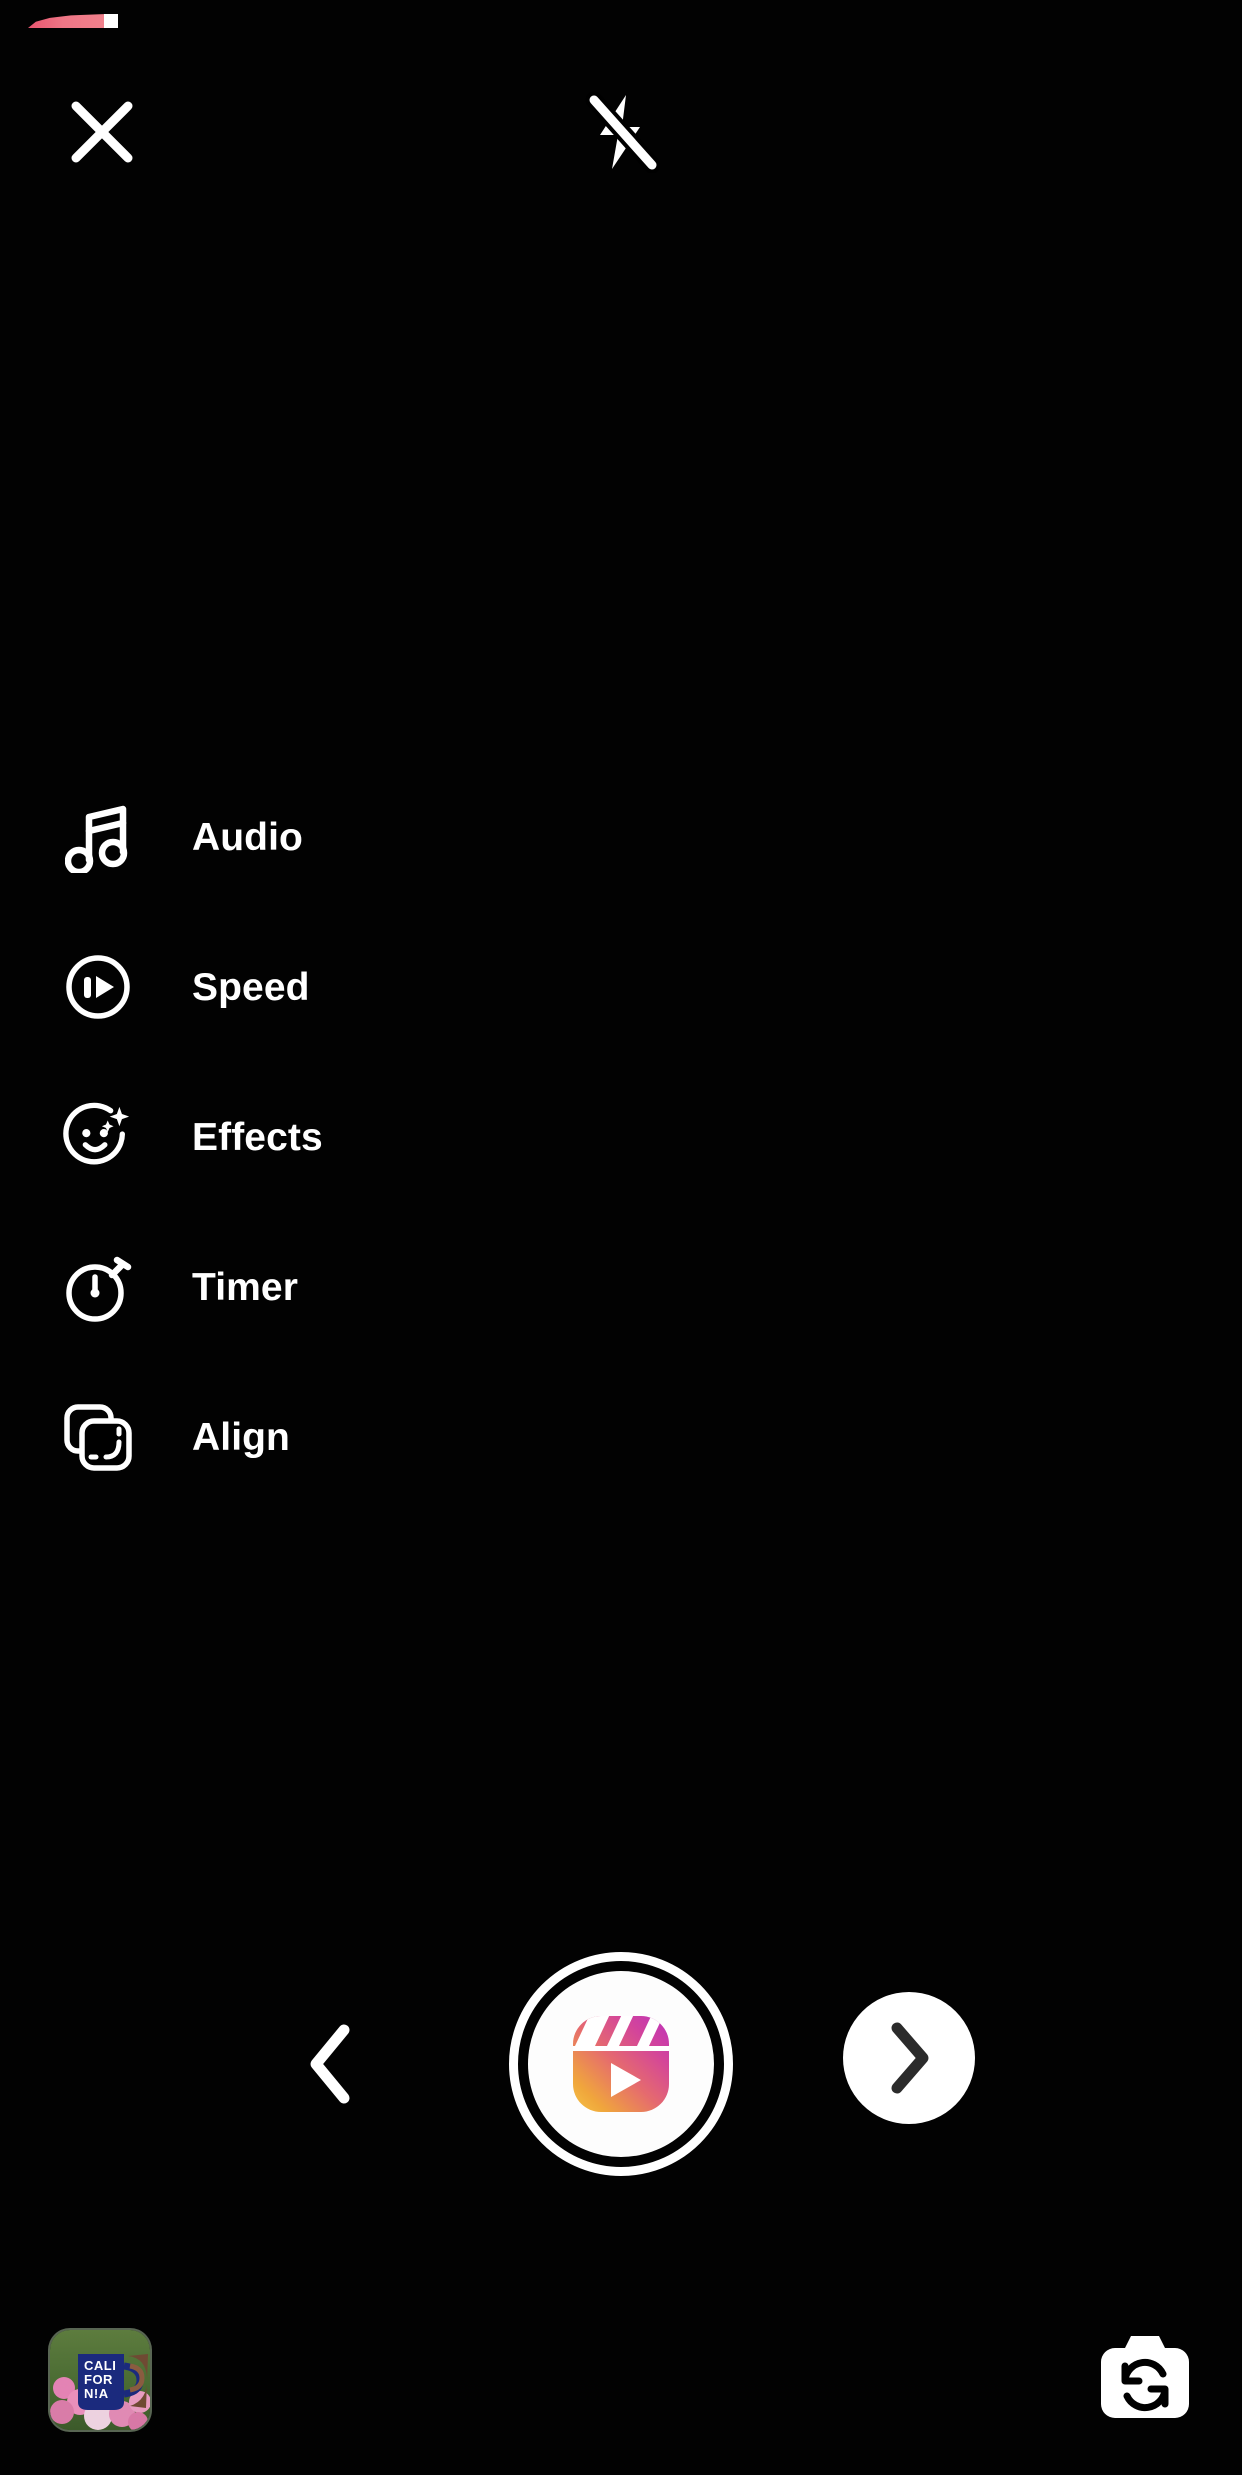  Describe the element at coordinates (98, 987) in the screenshot. I see `speed-icon` at that location.